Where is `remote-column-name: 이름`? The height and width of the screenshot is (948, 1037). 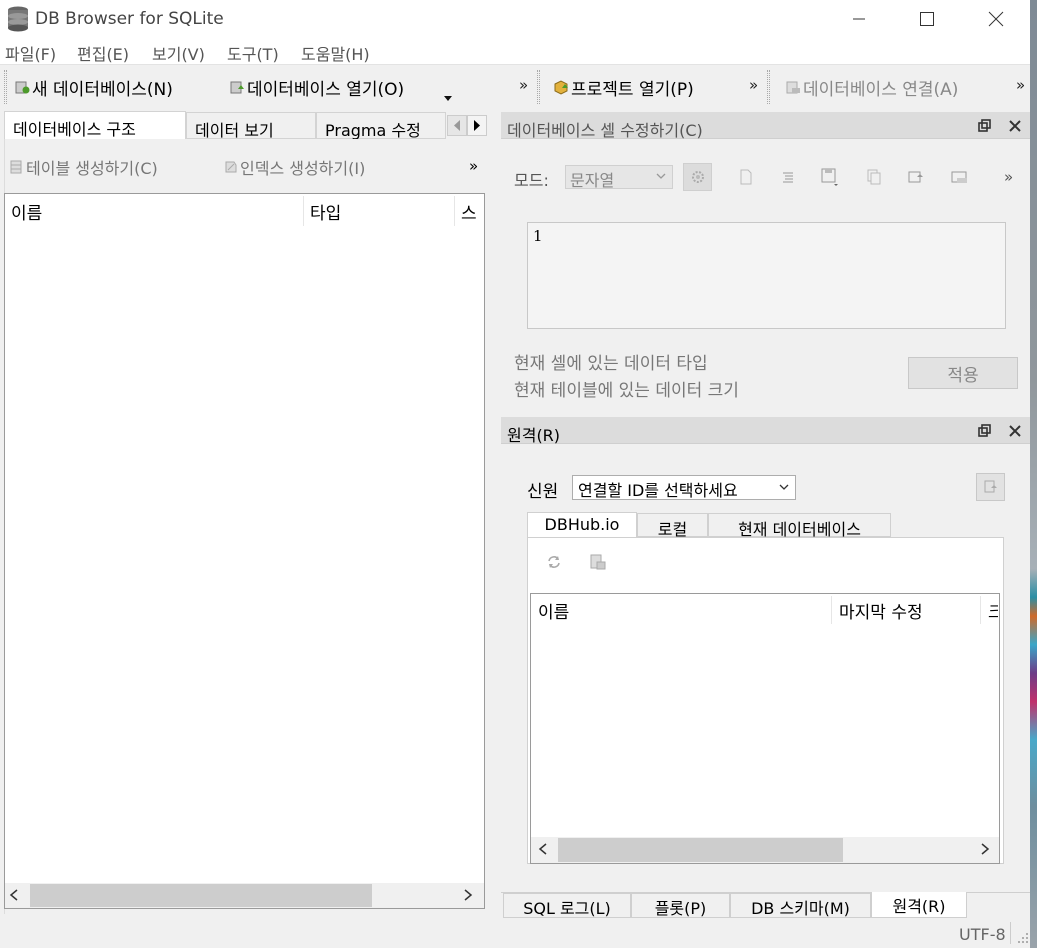 remote-column-name: 이름 is located at coordinates (553, 610).